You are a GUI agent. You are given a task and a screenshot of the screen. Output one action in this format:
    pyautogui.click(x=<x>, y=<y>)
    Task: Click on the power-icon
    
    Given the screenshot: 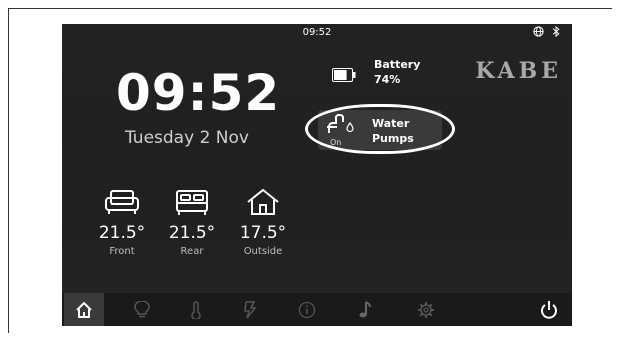 What is the action you would take?
    pyautogui.click(x=549, y=310)
    